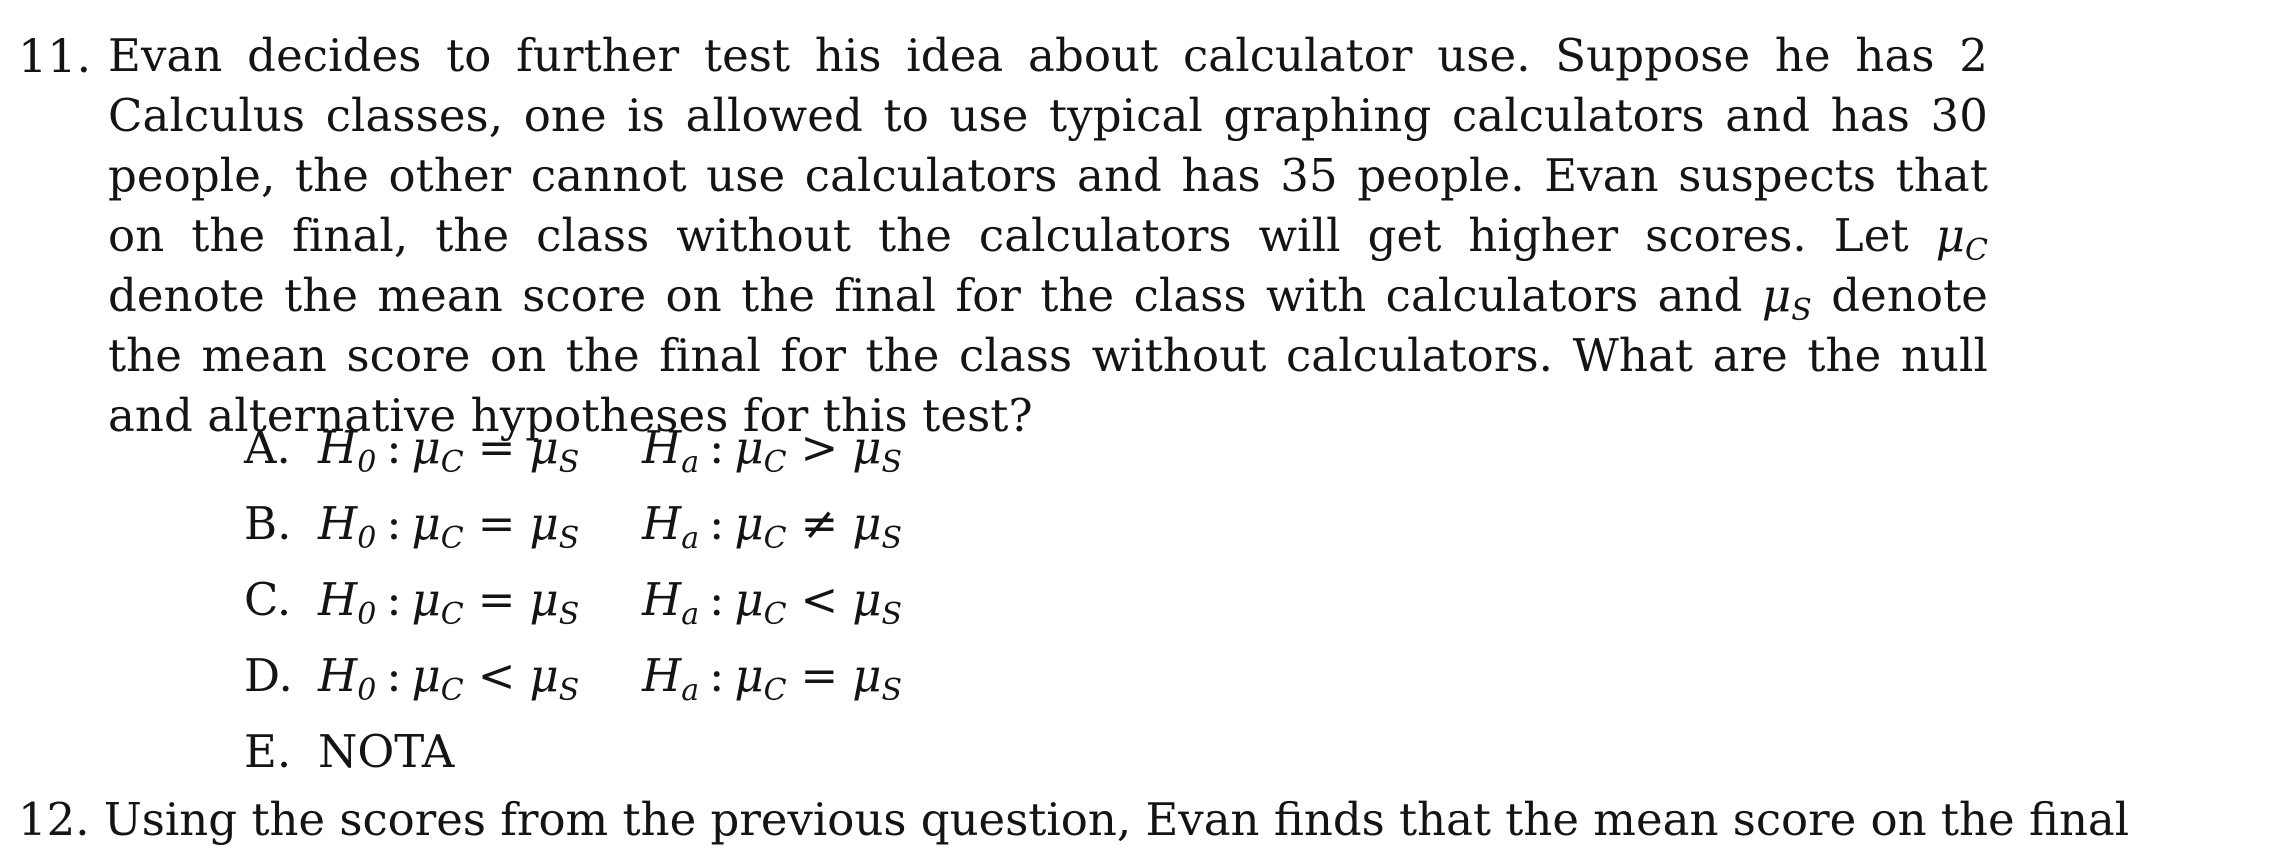 The width and height of the screenshot is (2270, 850). What do you see at coordinates (1349, 295) in the screenshot?
I see `question-line-5a: for the class with calculators and` at bounding box center [1349, 295].